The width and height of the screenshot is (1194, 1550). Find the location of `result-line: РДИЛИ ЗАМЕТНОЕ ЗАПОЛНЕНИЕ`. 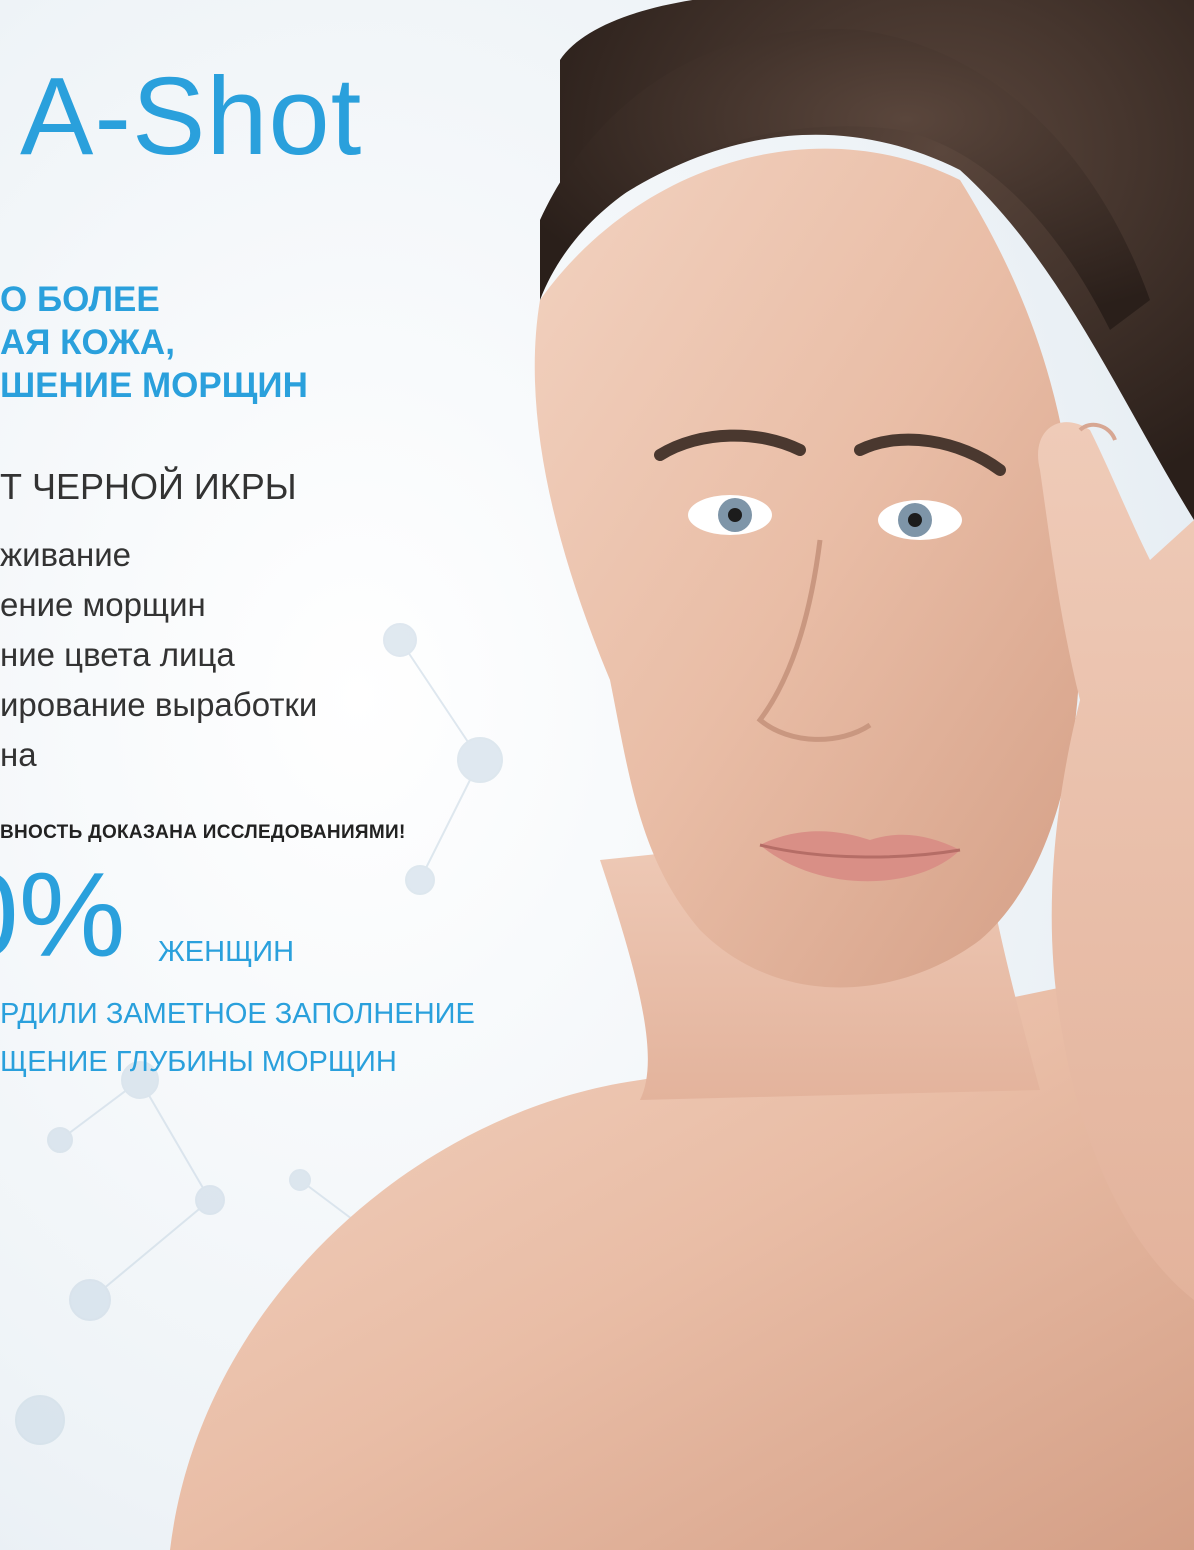

result-line: РДИЛИ ЗАМЕТНОЕ ЗАПОЛНЕНИЕ is located at coordinates (237, 1014).